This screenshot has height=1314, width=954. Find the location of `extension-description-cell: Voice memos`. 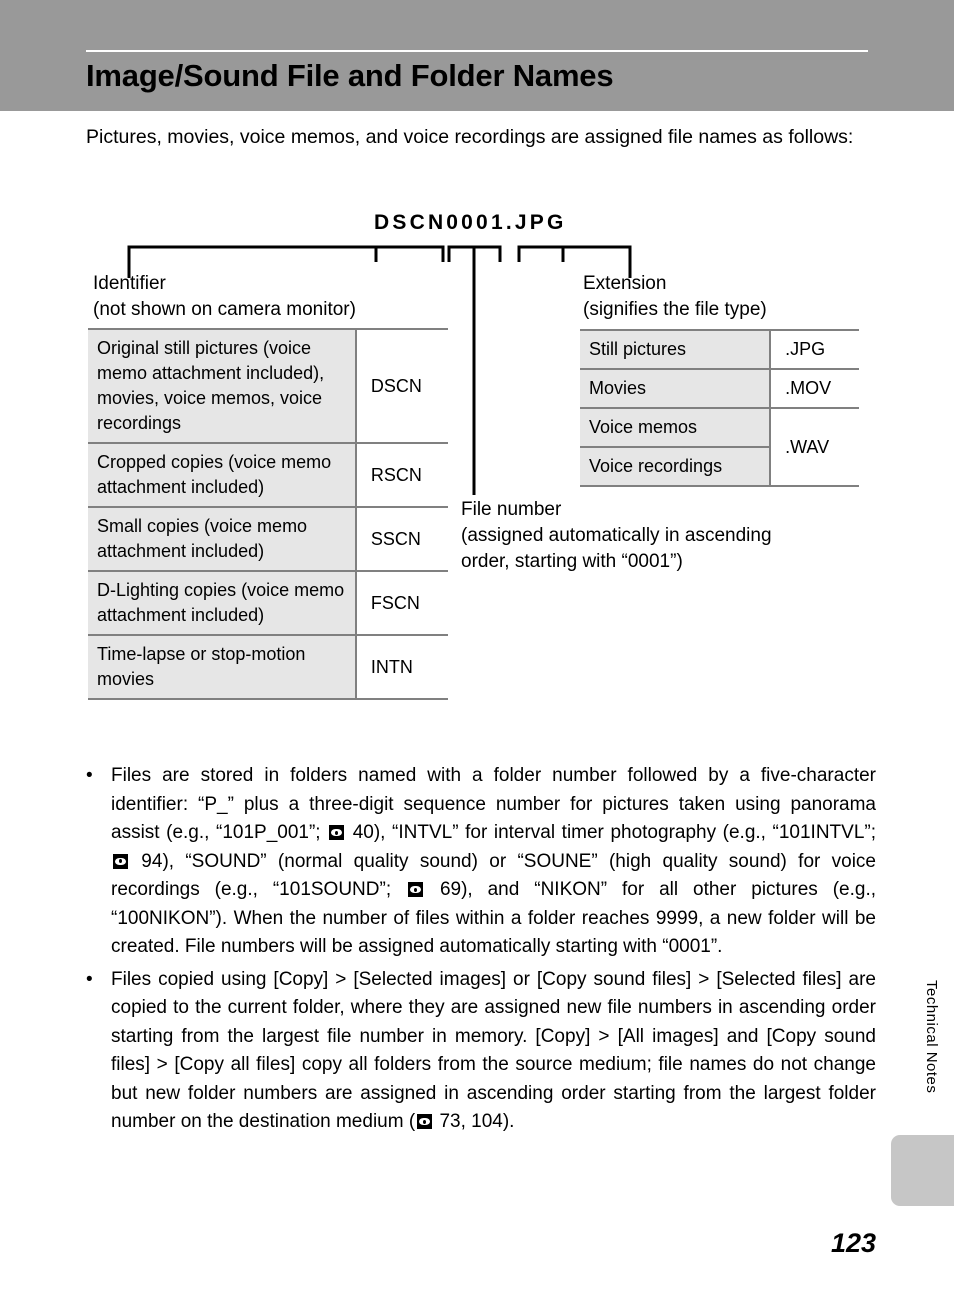

extension-description-cell: Voice memos is located at coordinates (676, 427).